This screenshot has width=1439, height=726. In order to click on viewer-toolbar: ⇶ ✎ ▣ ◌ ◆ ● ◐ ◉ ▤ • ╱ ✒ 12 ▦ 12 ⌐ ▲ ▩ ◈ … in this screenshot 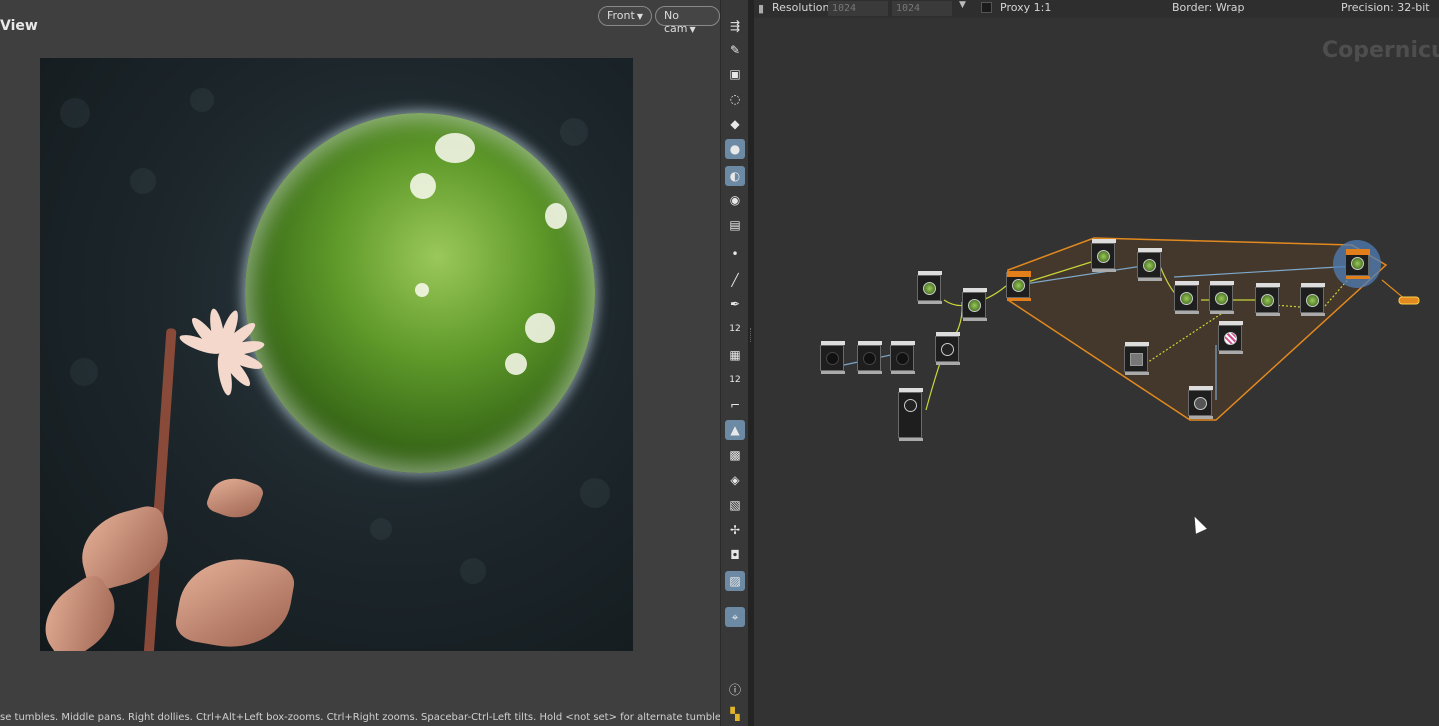, I will do `click(734, 363)`.